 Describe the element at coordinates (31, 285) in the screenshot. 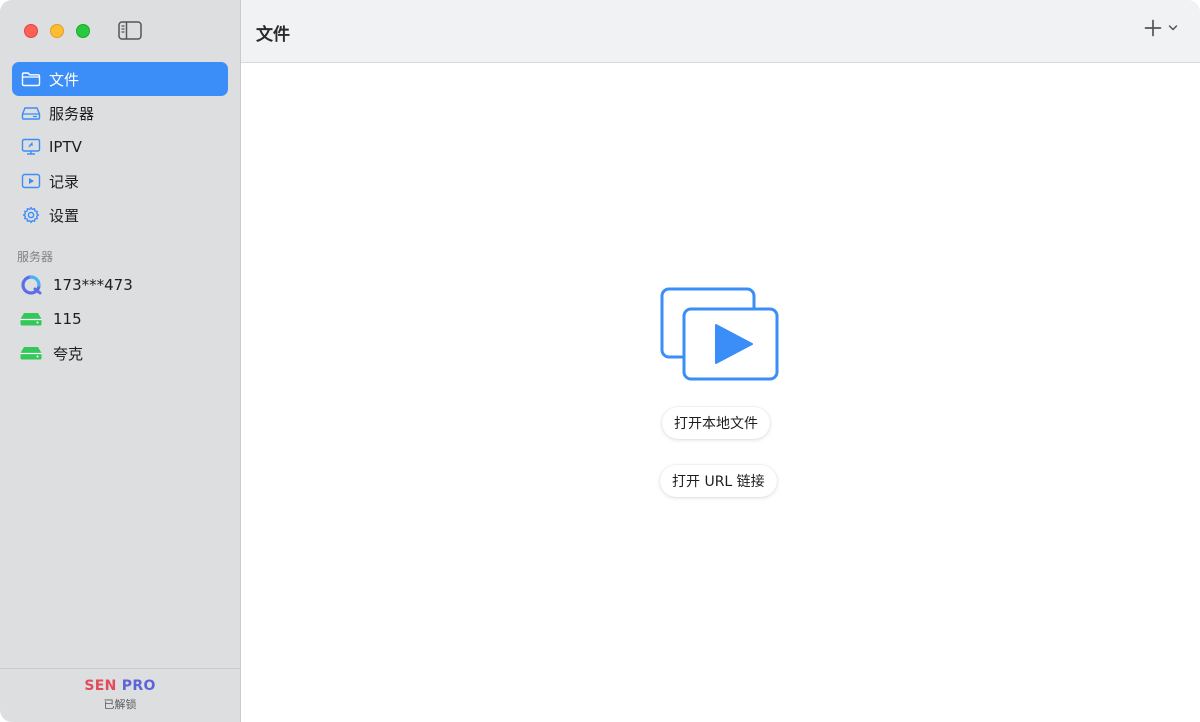

I see `cloud-drive-icon` at that location.